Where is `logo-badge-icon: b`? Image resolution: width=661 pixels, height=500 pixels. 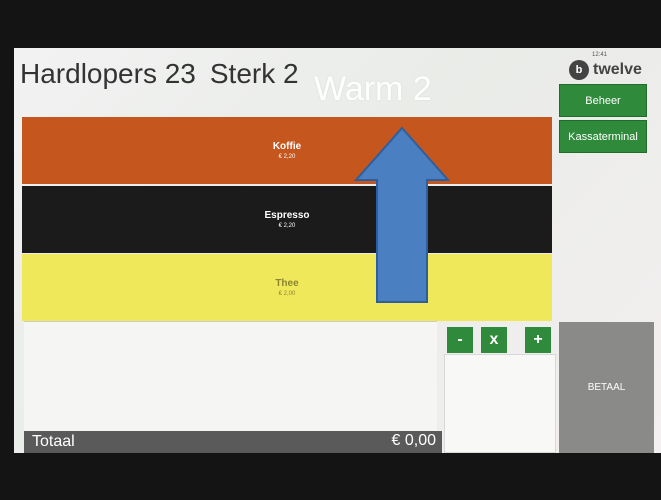
logo-badge-icon: b is located at coordinates (579, 70).